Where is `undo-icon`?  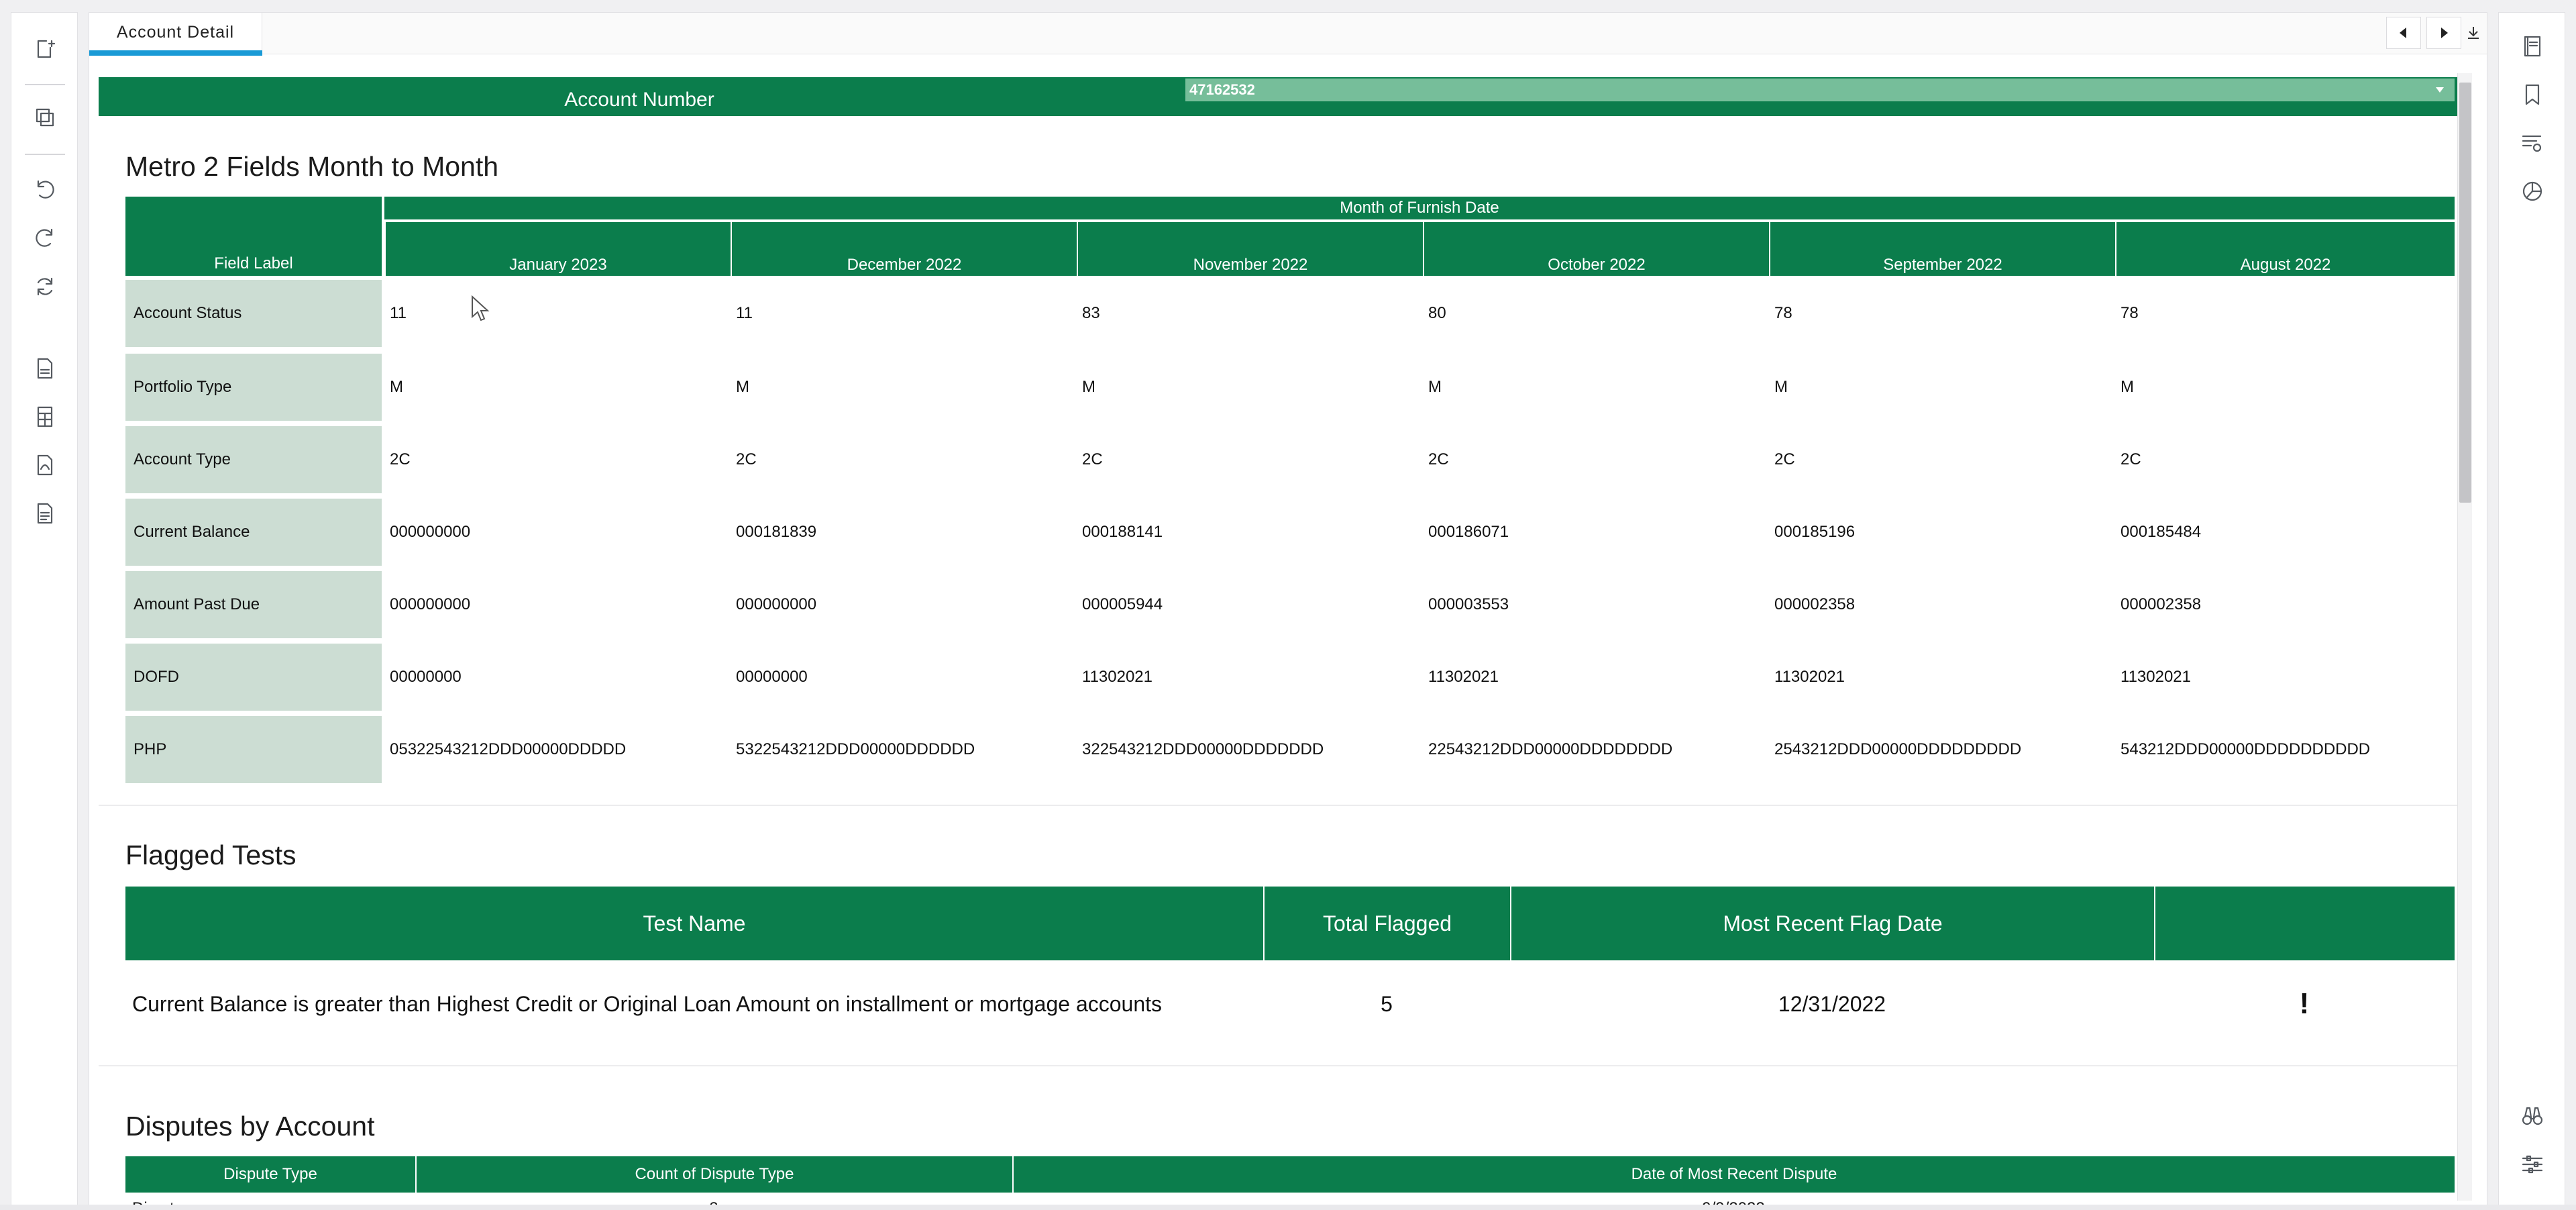
undo-icon is located at coordinates (45, 190).